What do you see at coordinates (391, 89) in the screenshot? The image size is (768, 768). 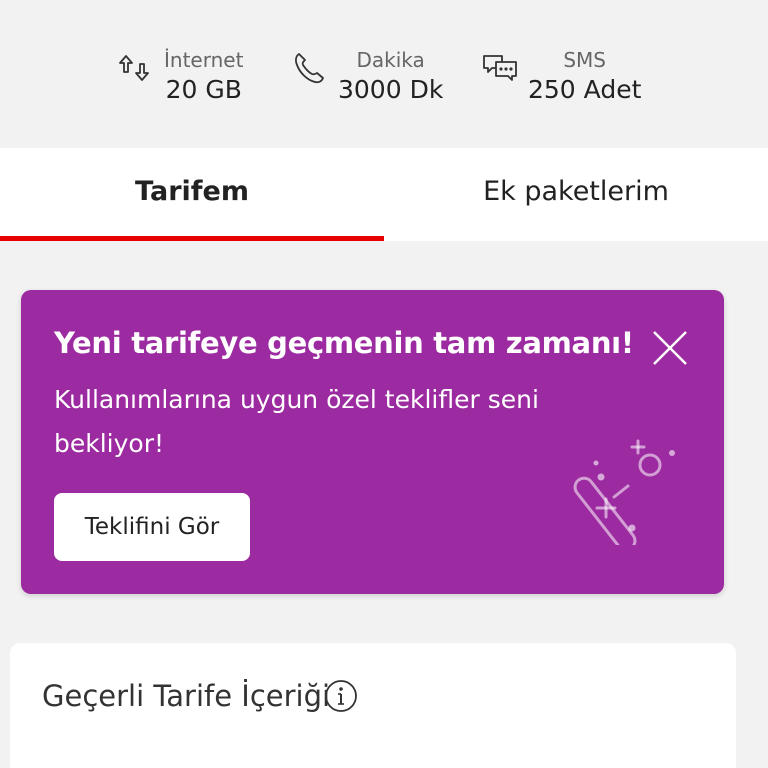 I see `minutes-value: 3000 Dk` at bounding box center [391, 89].